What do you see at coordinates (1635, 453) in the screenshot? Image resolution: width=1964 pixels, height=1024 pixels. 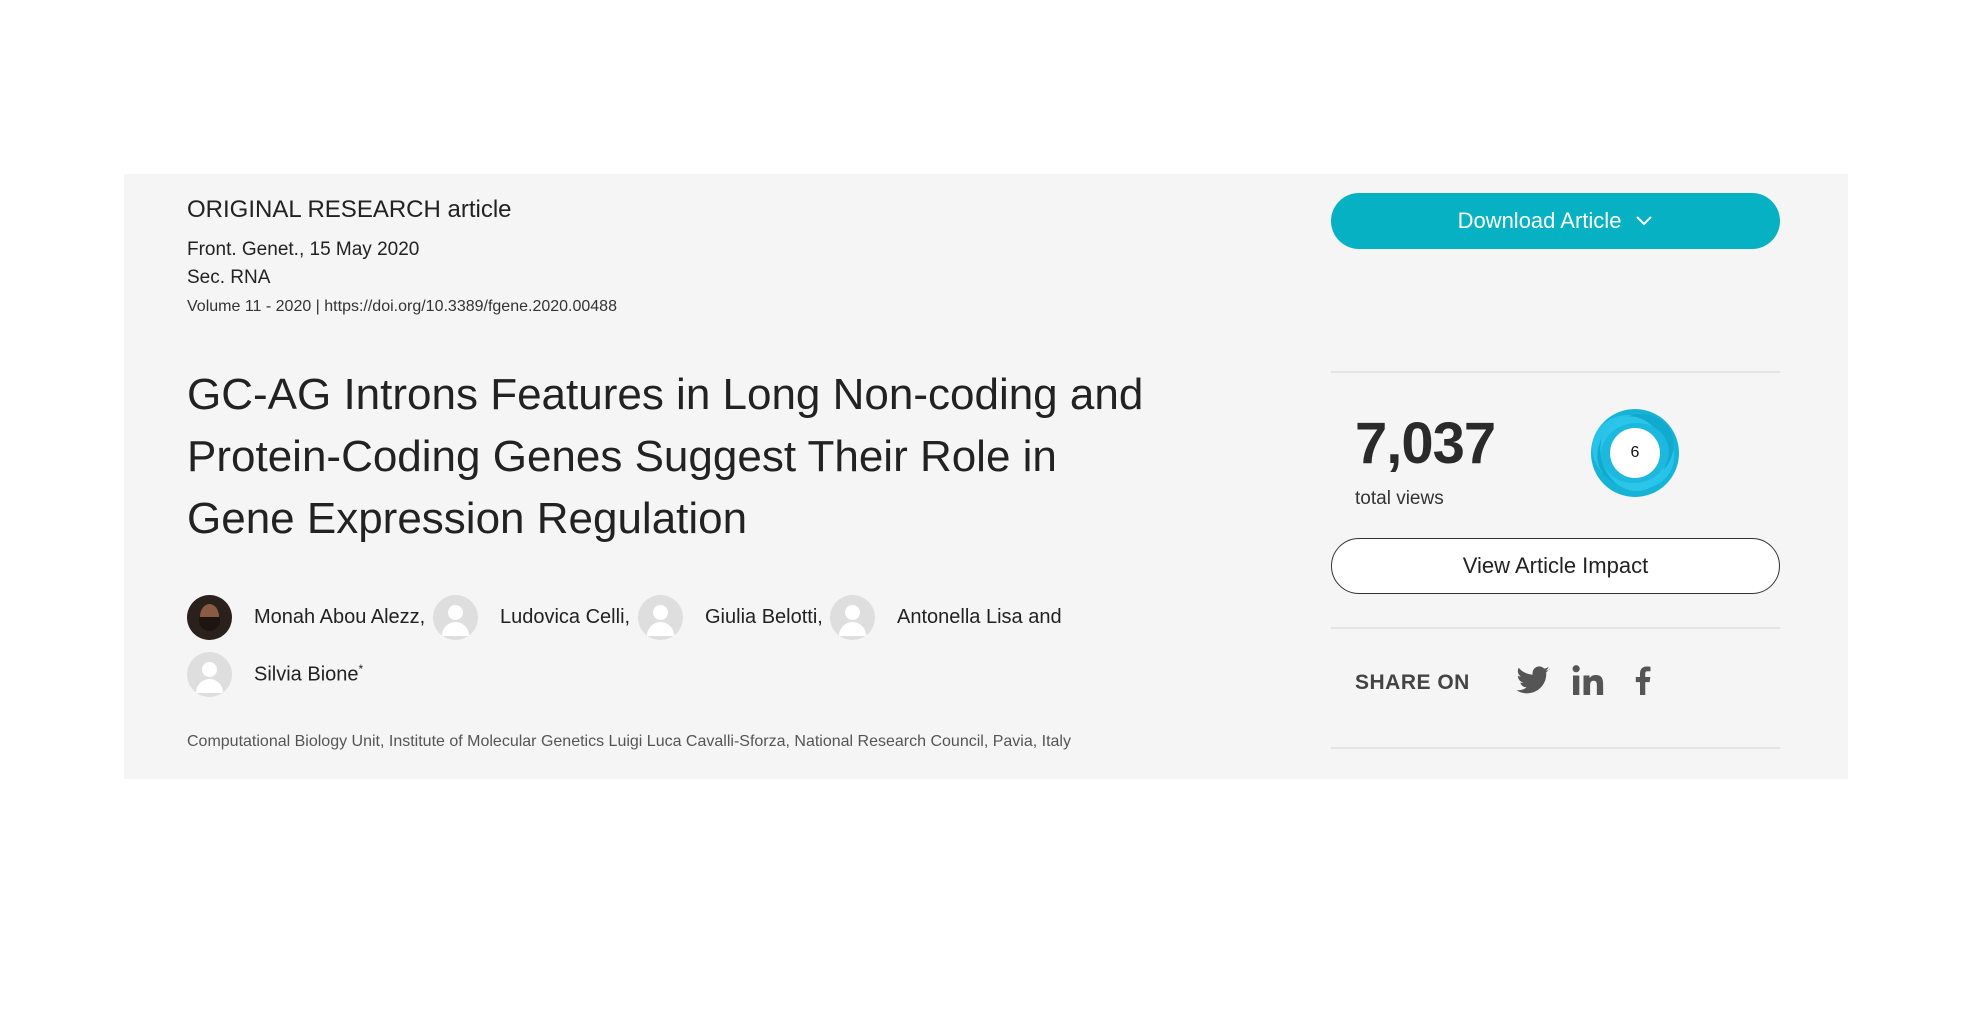 I see `altmetric-score: 6` at bounding box center [1635, 453].